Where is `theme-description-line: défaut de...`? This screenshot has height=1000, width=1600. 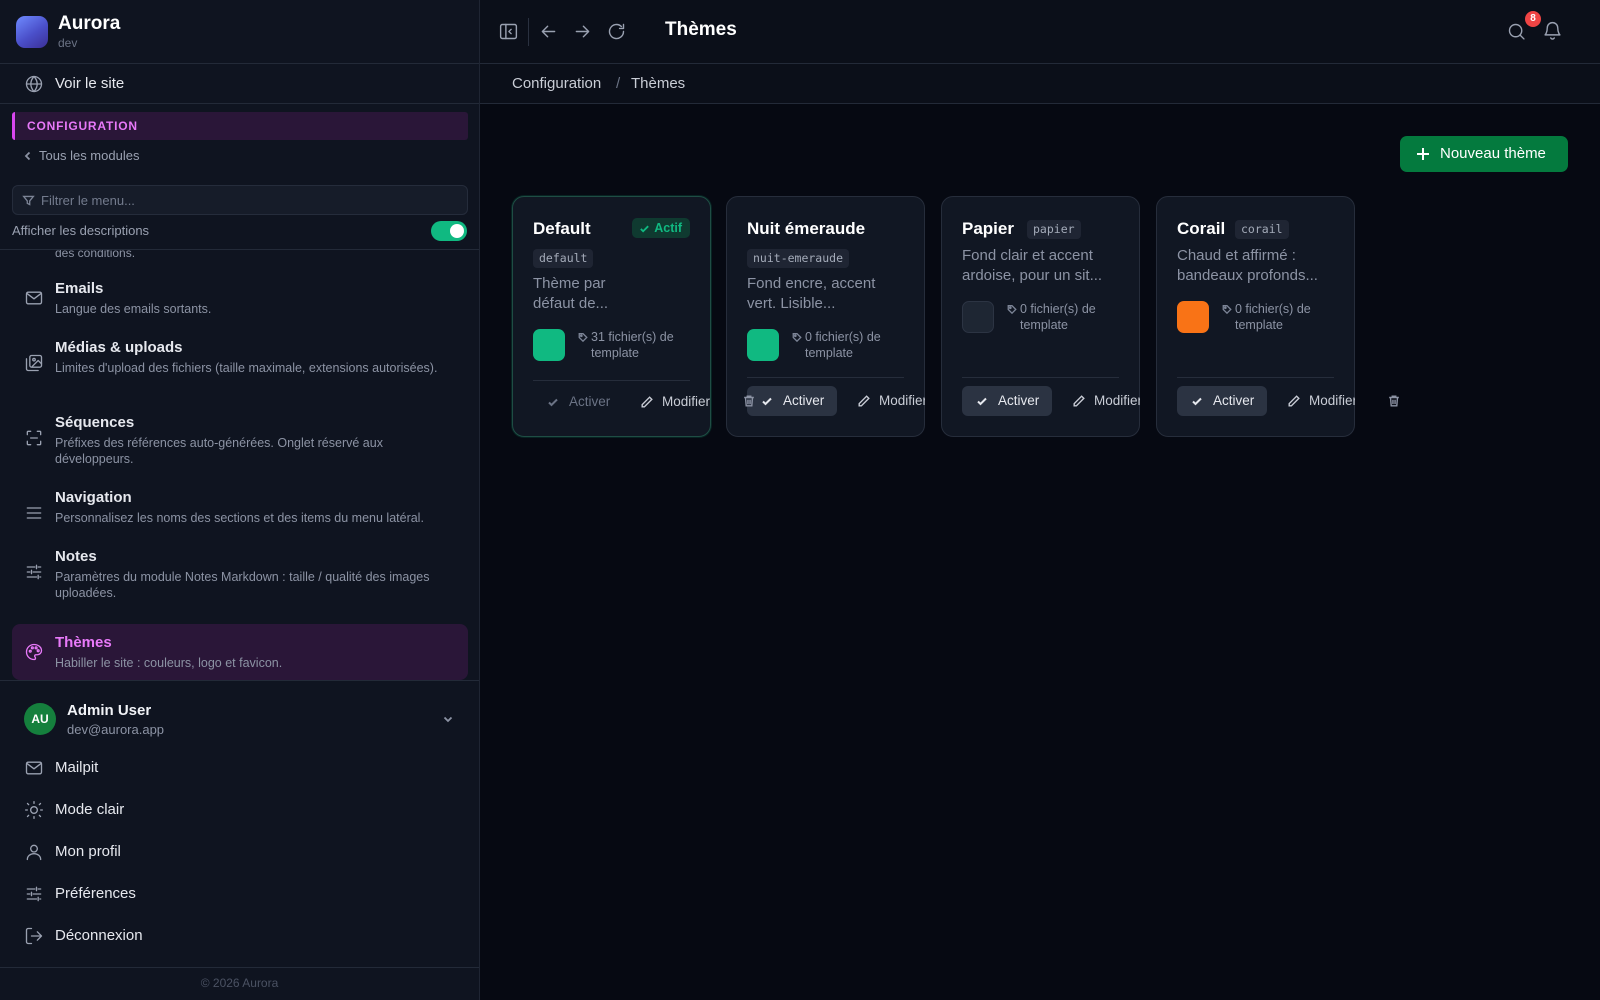 theme-description-line: défaut de... is located at coordinates (571, 303).